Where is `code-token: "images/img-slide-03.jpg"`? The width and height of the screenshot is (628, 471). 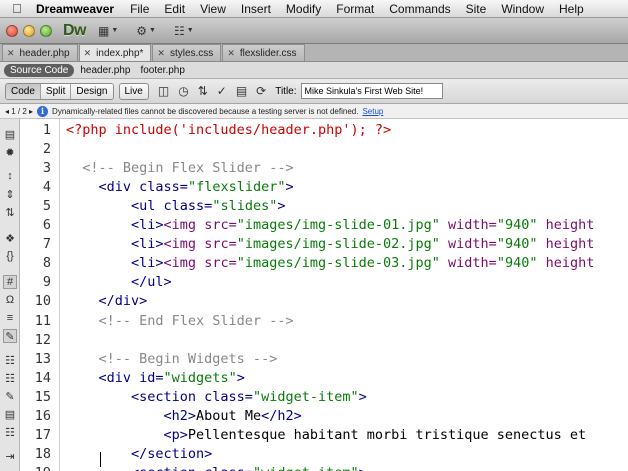
code-token: "images/img-slide-03.jpg" is located at coordinates (338, 263).